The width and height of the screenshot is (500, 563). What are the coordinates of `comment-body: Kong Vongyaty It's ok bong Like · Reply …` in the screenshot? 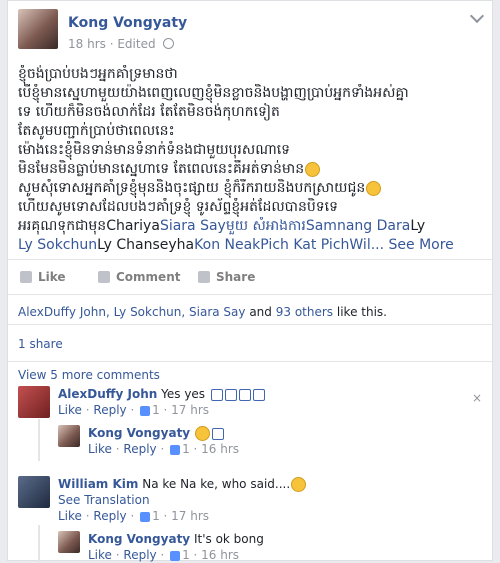 It's located at (176, 547).